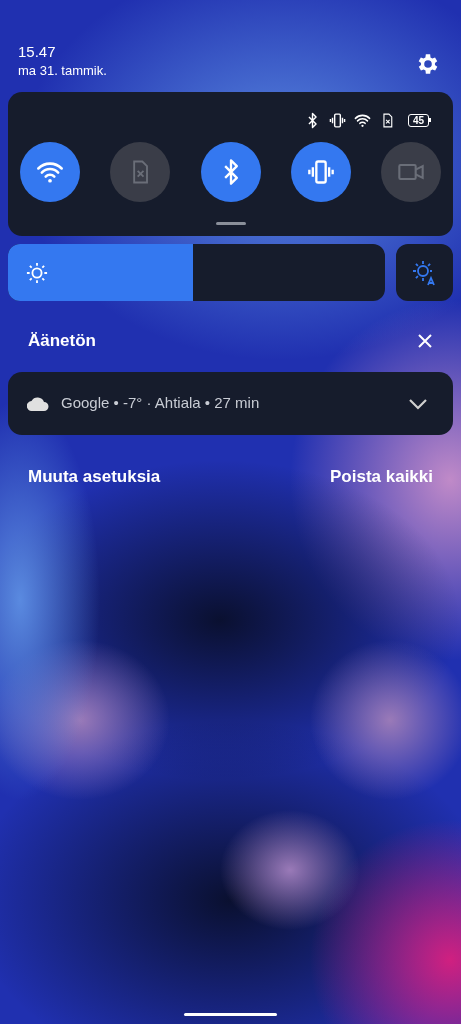  Describe the element at coordinates (37, 273) in the screenshot. I see `sun-icon` at that location.